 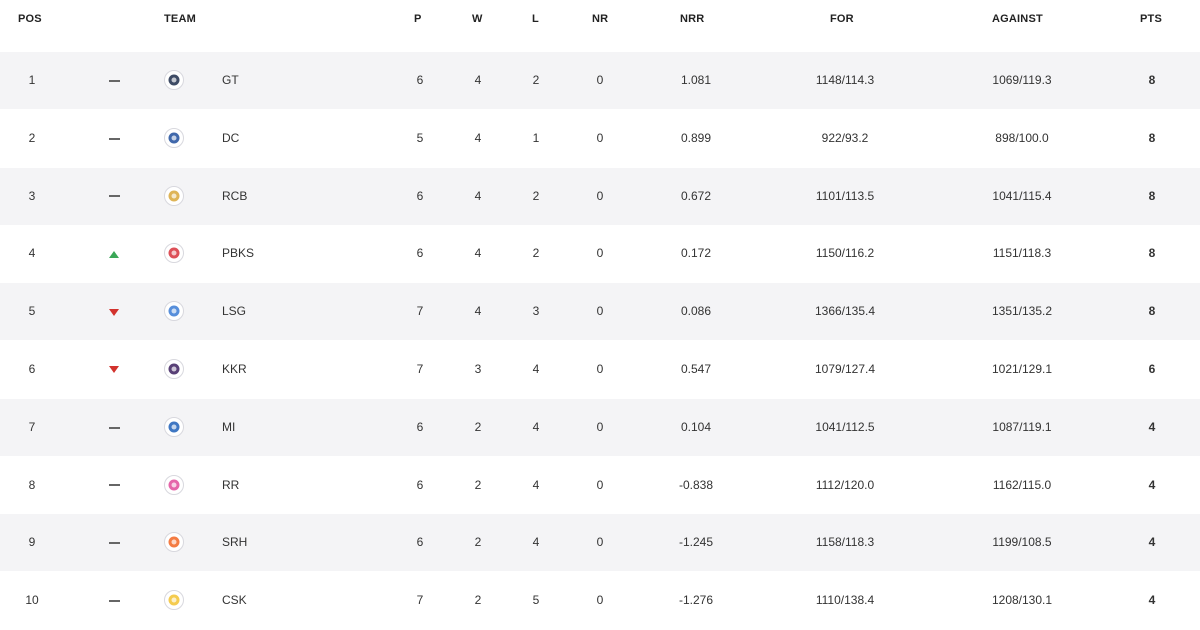 What do you see at coordinates (600, 80) in the screenshot?
I see `table-row: 1 GT 6 4 2 0 1.081 1148/114.3 1069/119.3 8` at bounding box center [600, 80].